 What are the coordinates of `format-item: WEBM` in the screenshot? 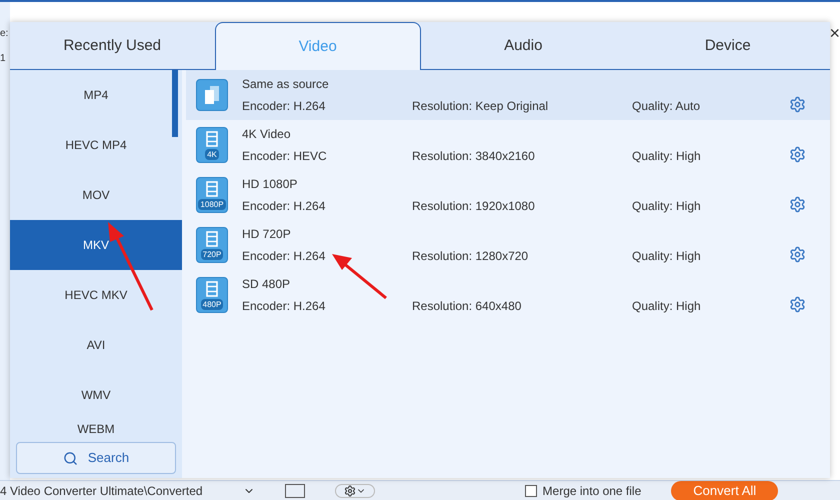 It's located at (96, 431).